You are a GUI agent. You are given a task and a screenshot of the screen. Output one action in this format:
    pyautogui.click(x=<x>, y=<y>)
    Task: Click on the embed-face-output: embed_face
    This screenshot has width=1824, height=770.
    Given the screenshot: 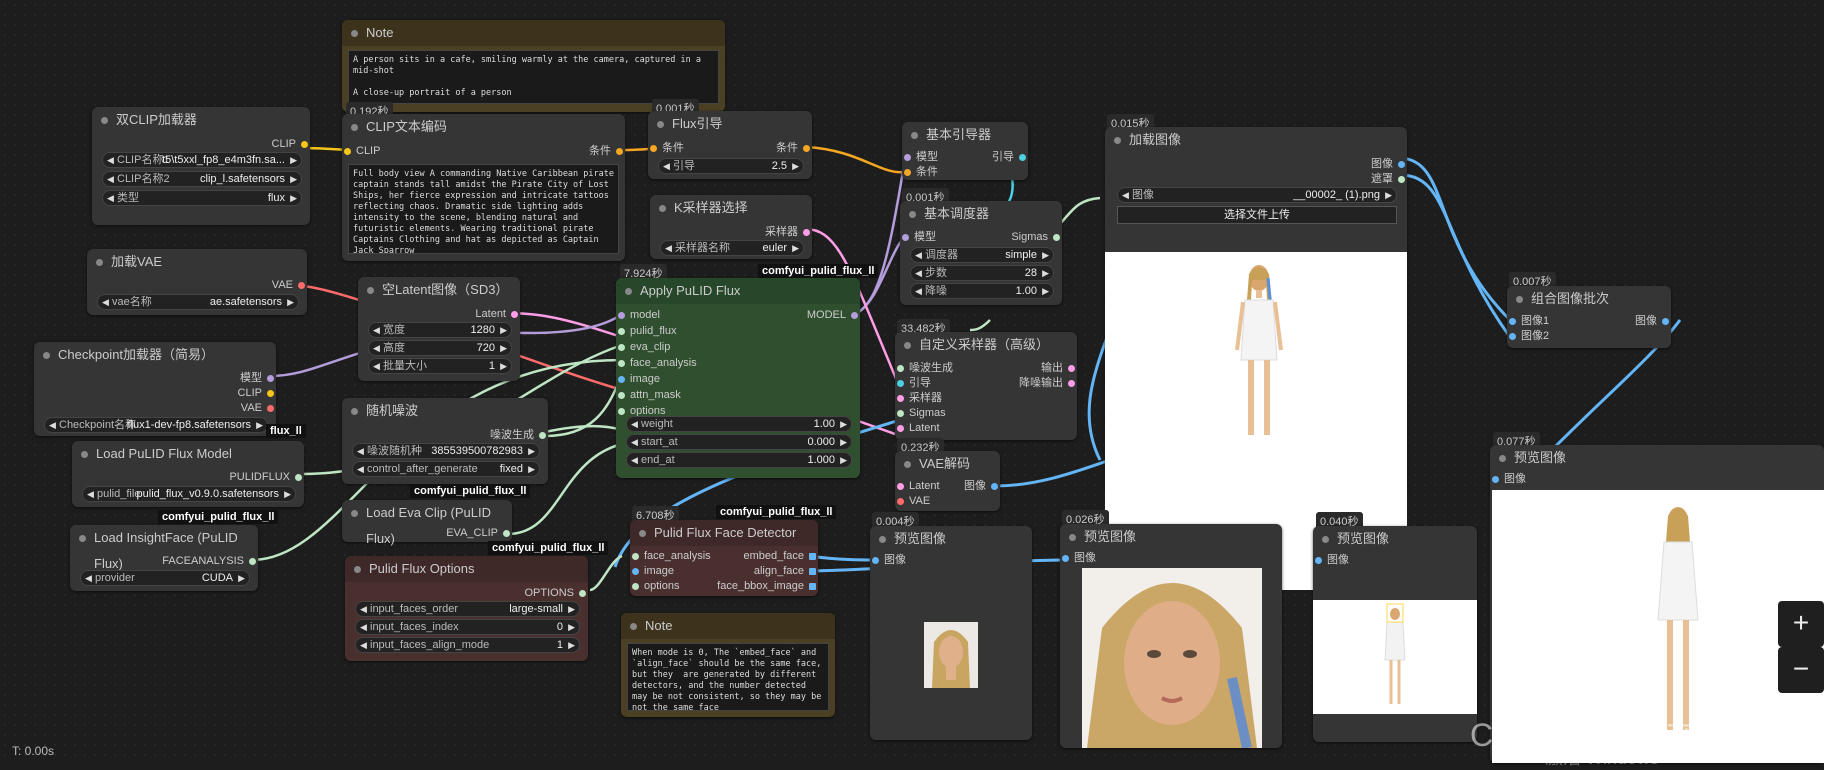 What is the action you would take?
    pyautogui.click(x=780, y=556)
    